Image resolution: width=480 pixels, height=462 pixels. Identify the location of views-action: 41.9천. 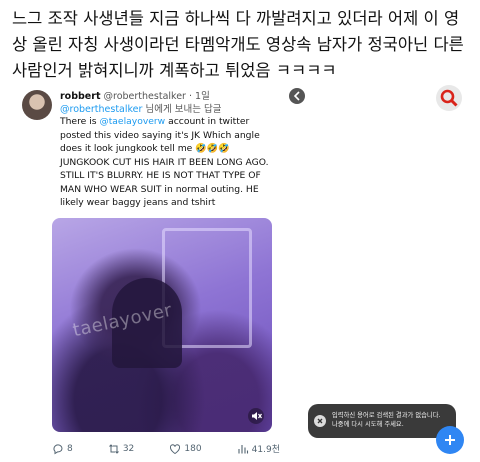
(258, 448).